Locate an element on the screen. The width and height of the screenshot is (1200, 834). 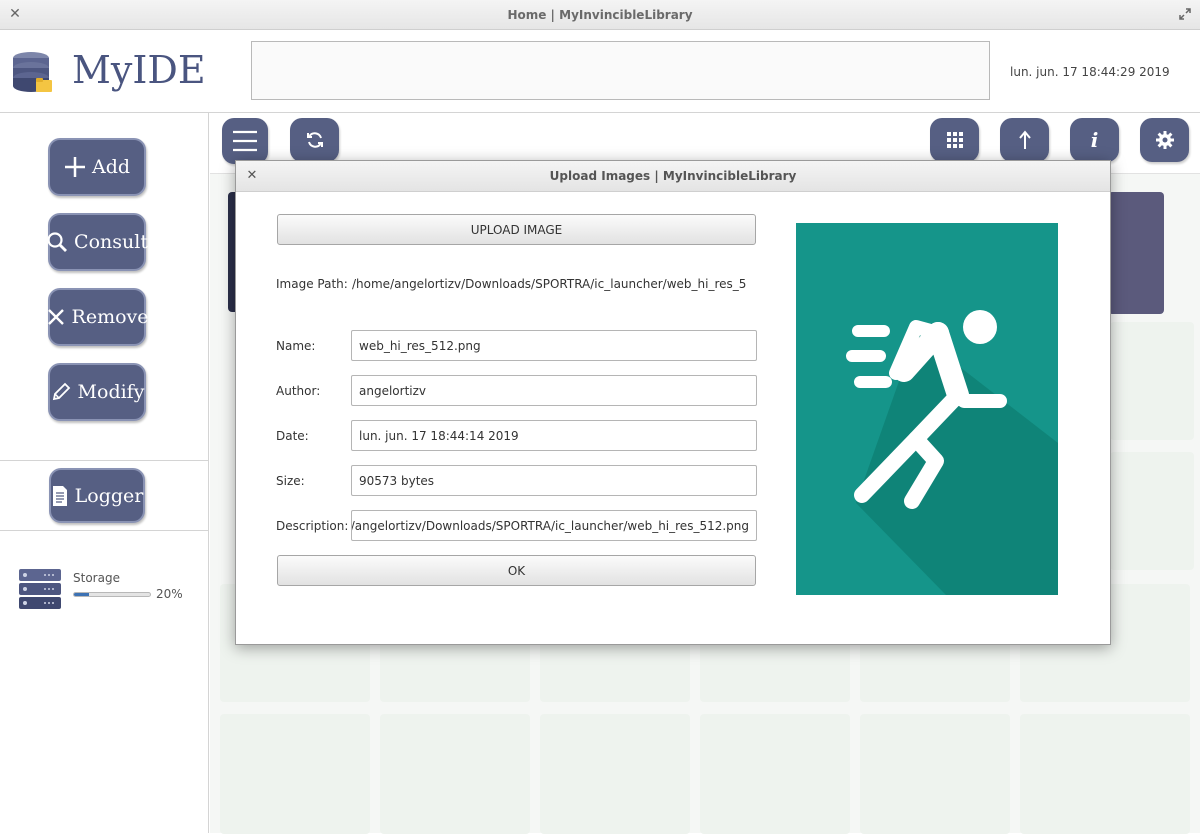
logger-button: Logger is located at coordinates (97, 495).